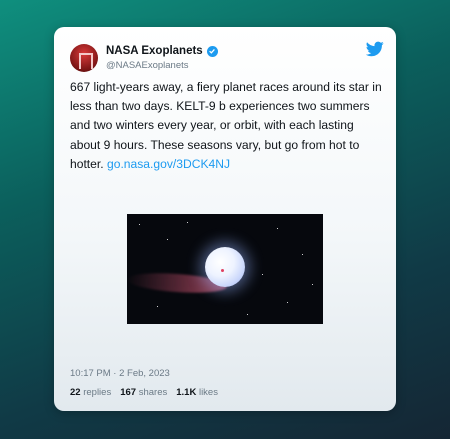  Describe the element at coordinates (186, 392) in the screenshot. I see `likes-count: 1.1K` at that location.